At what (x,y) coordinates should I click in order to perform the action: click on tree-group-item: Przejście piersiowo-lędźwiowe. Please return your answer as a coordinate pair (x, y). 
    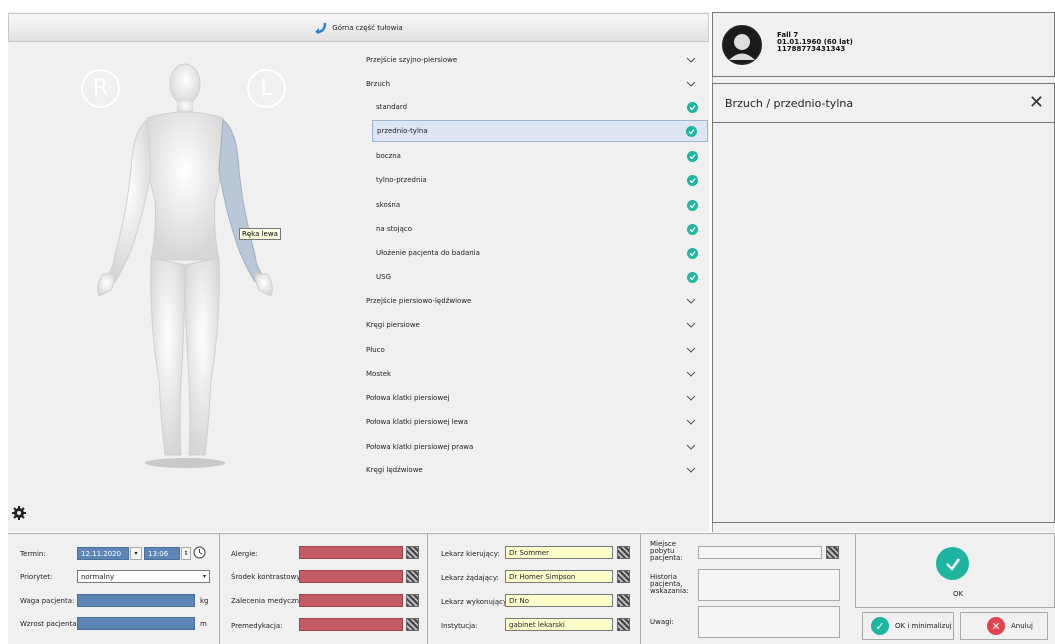
    Looking at the image, I should click on (537, 301).